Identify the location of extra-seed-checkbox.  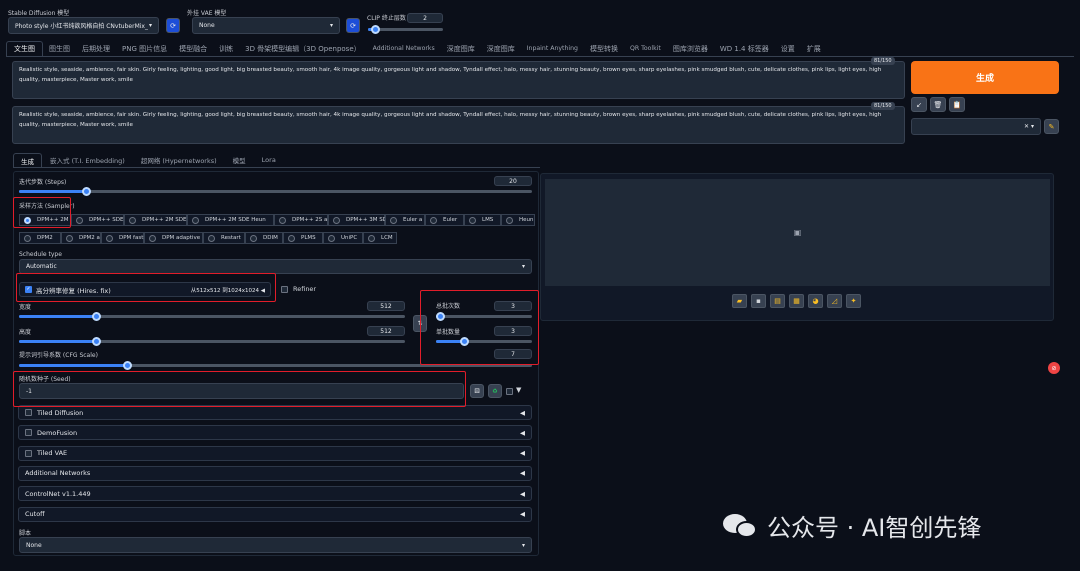
(509, 391).